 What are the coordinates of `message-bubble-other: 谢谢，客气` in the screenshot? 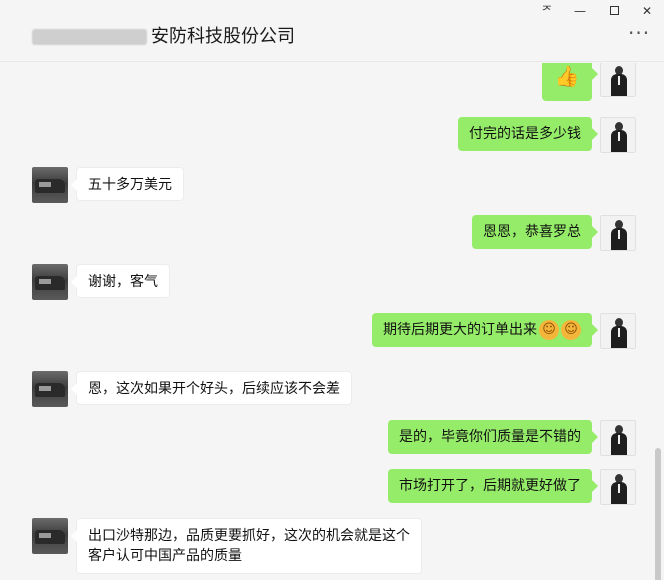 It's located at (120, 281).